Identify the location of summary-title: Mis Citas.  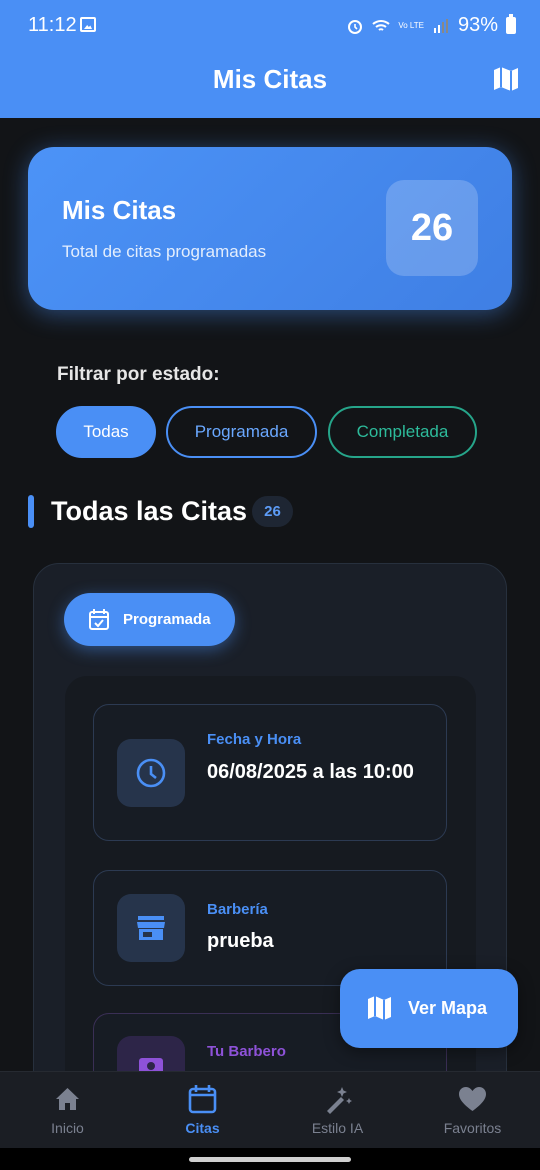
(119, 210).